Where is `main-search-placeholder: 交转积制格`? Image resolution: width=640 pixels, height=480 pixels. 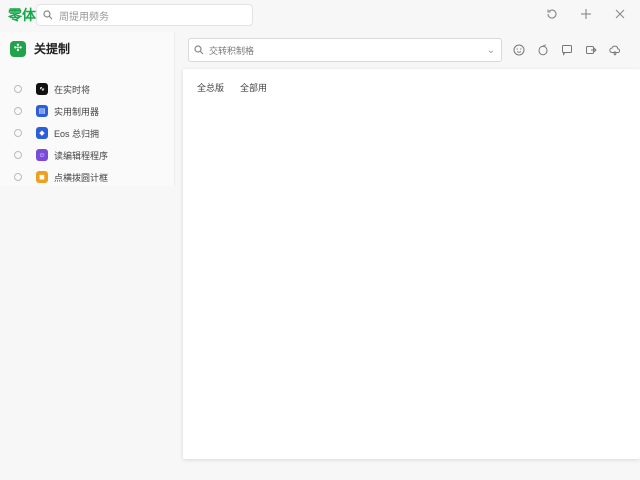
main-search-placeholder: 交转积制格 is located at coordinates (232, 50).